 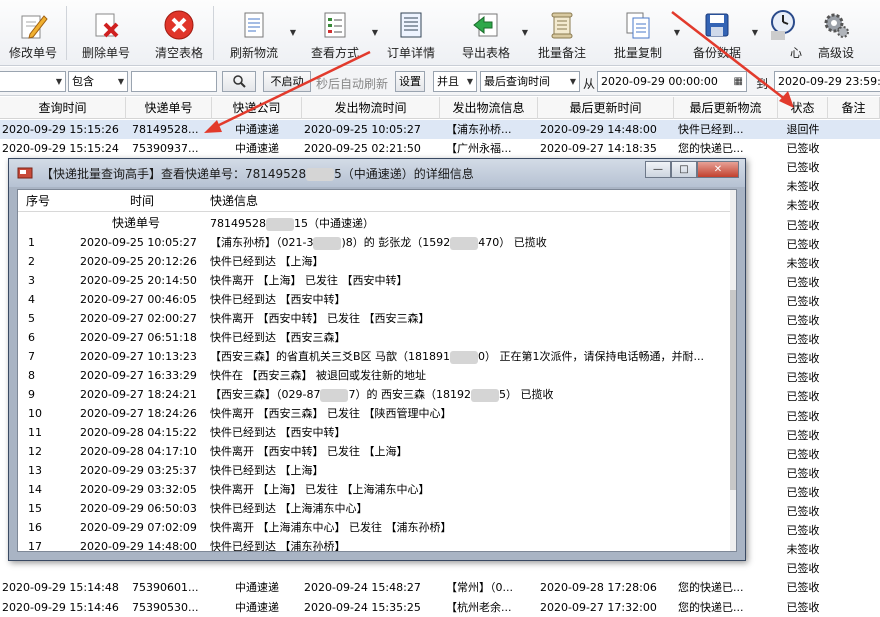 What do you see at coordinates (465, 261) in the screenshot?
I see `detail-info: 快件已经到达 【上海】` at bounding box center [465, 261].